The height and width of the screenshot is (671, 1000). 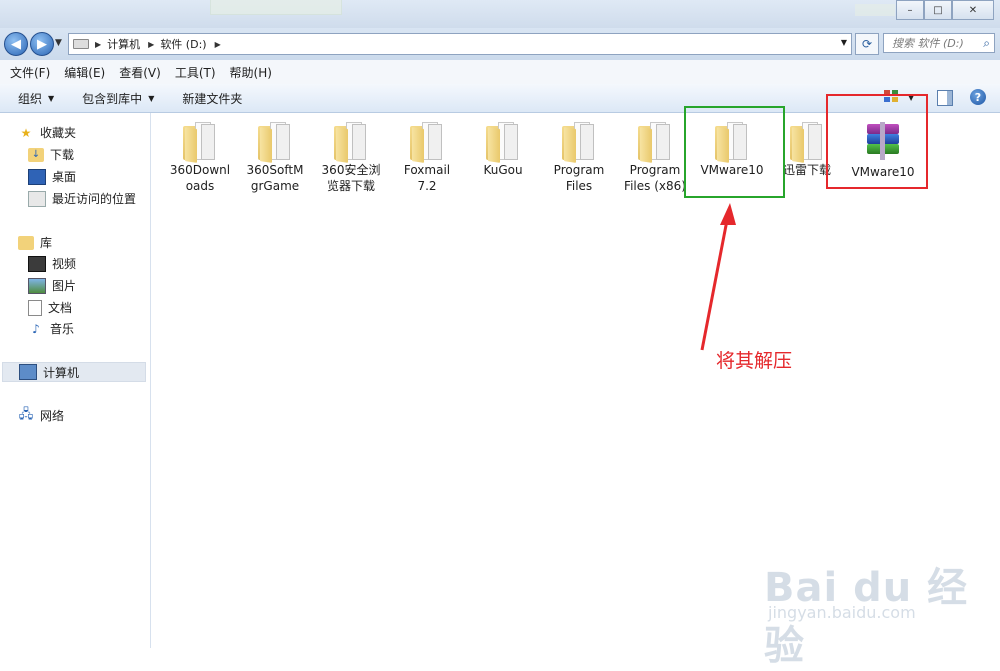 I want to click on file-name-label: Foxmail 7.2, so click(x=427, y=178).